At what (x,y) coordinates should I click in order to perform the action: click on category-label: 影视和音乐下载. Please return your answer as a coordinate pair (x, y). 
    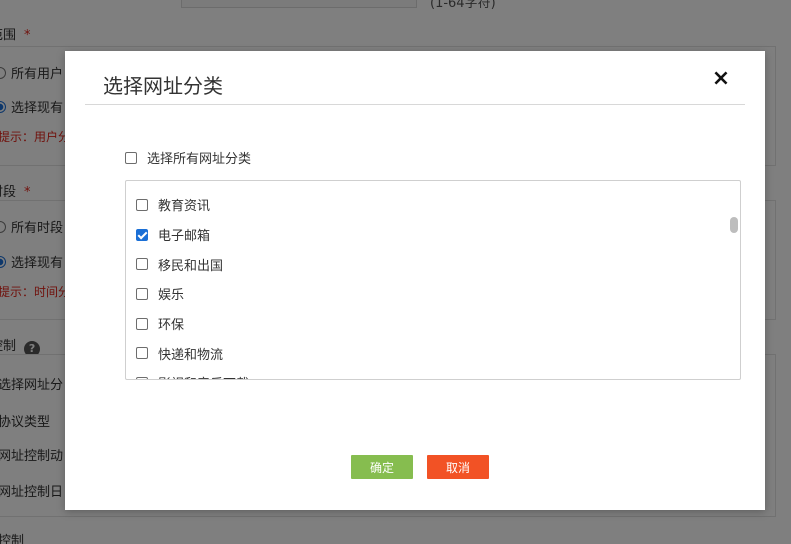
    Looking at the image, I should click on (203, 376).